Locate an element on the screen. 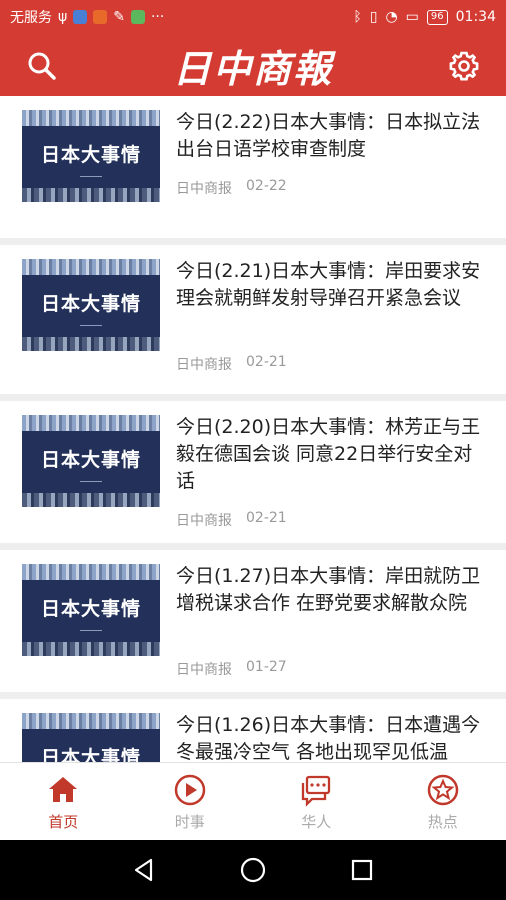  nav-chinese: 华人 is located at coordinates (316, 801).